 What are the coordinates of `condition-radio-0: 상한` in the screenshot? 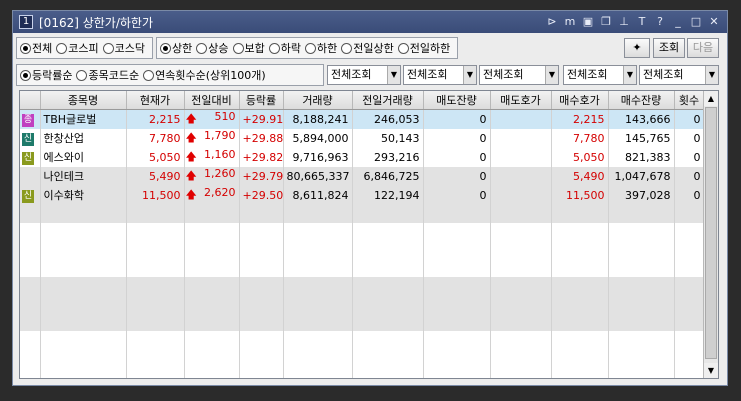 It's located at (176, 48).